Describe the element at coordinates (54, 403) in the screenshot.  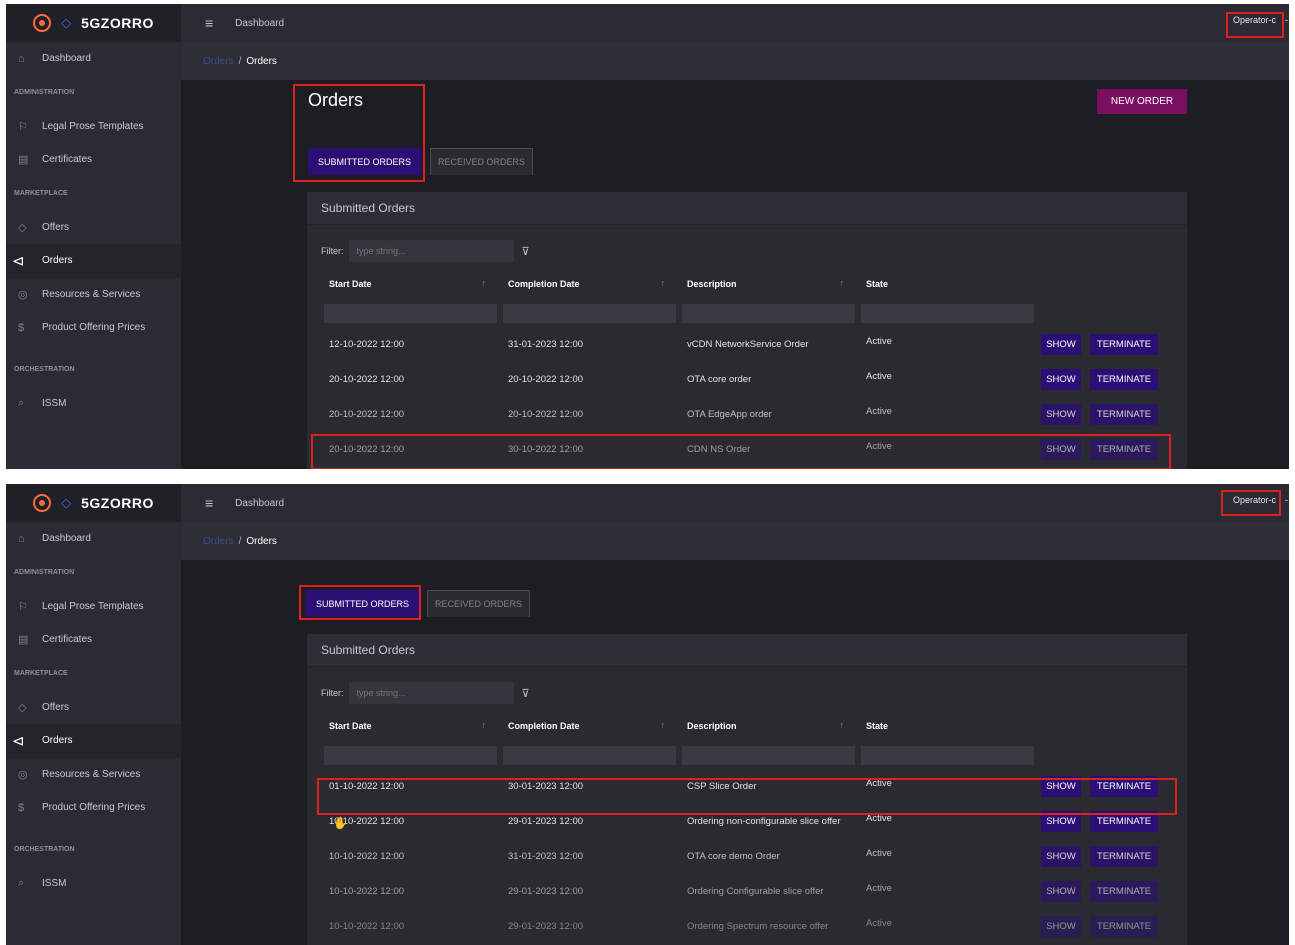
I see `sidebar-item-label: ISSM` at that location.